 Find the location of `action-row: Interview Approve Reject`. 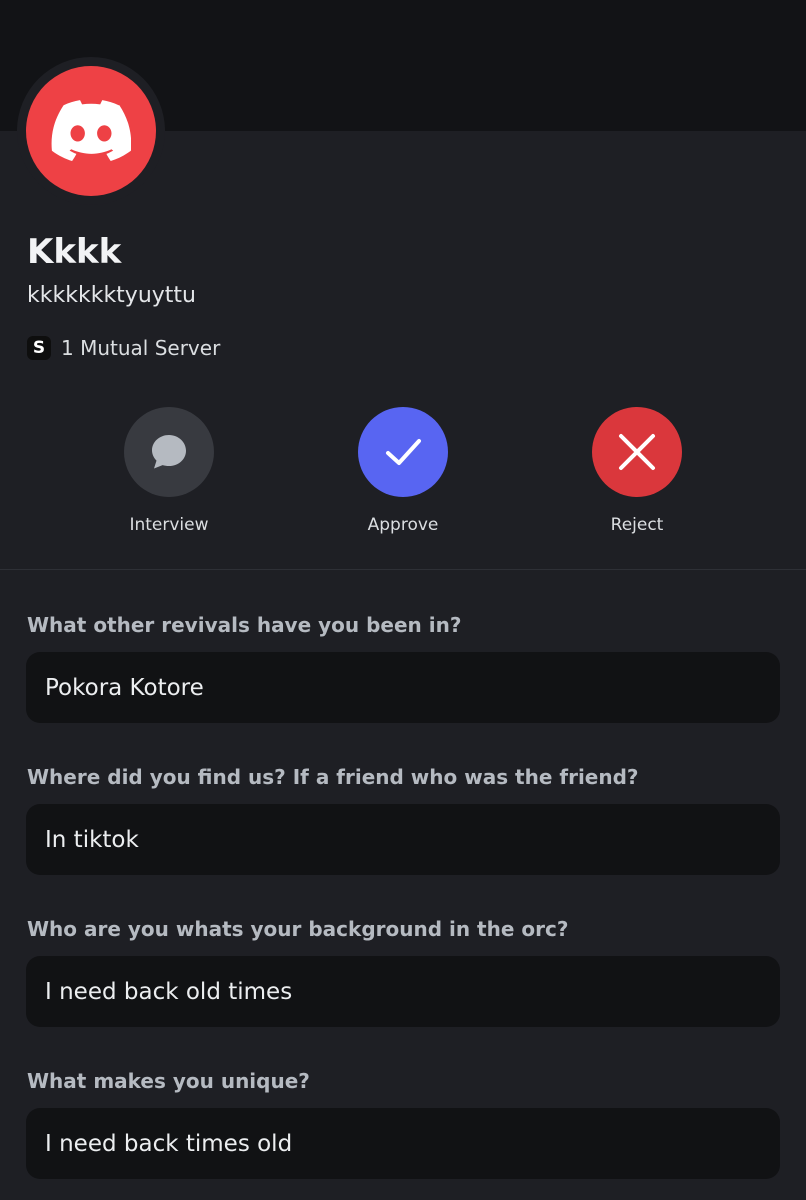

action-row: Interview Approve Reject is located at coordinates (403, 477).